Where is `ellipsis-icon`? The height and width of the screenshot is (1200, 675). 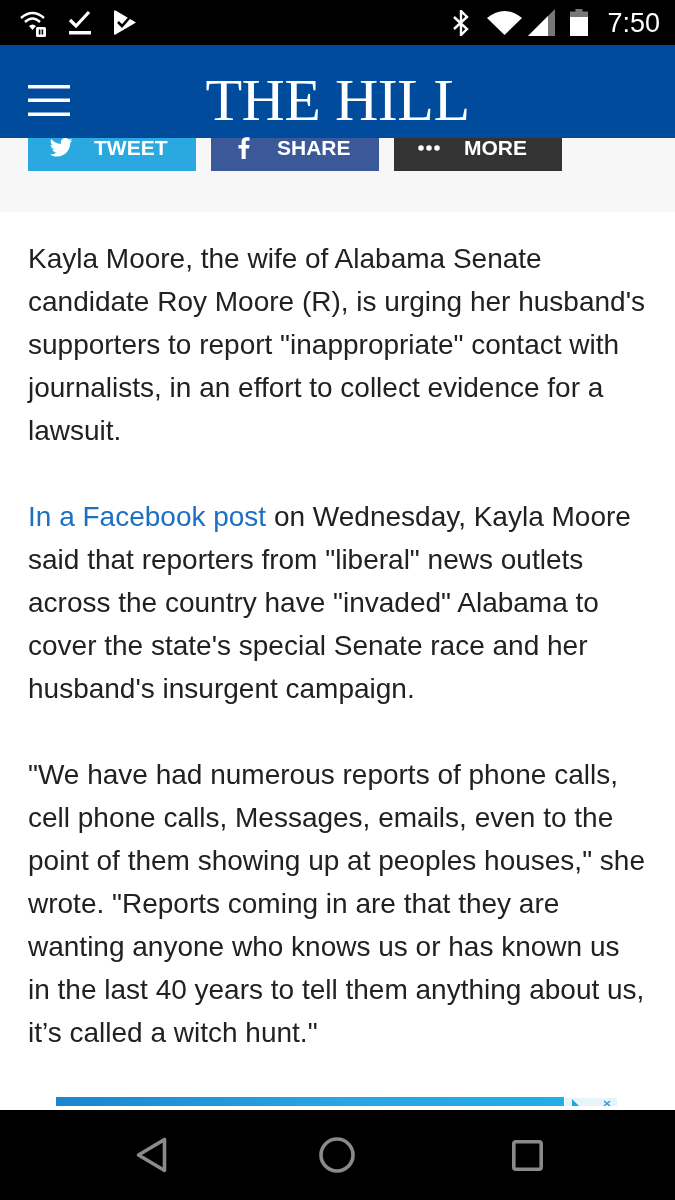 ellipsis-icon is located at coordinates (429, 147).